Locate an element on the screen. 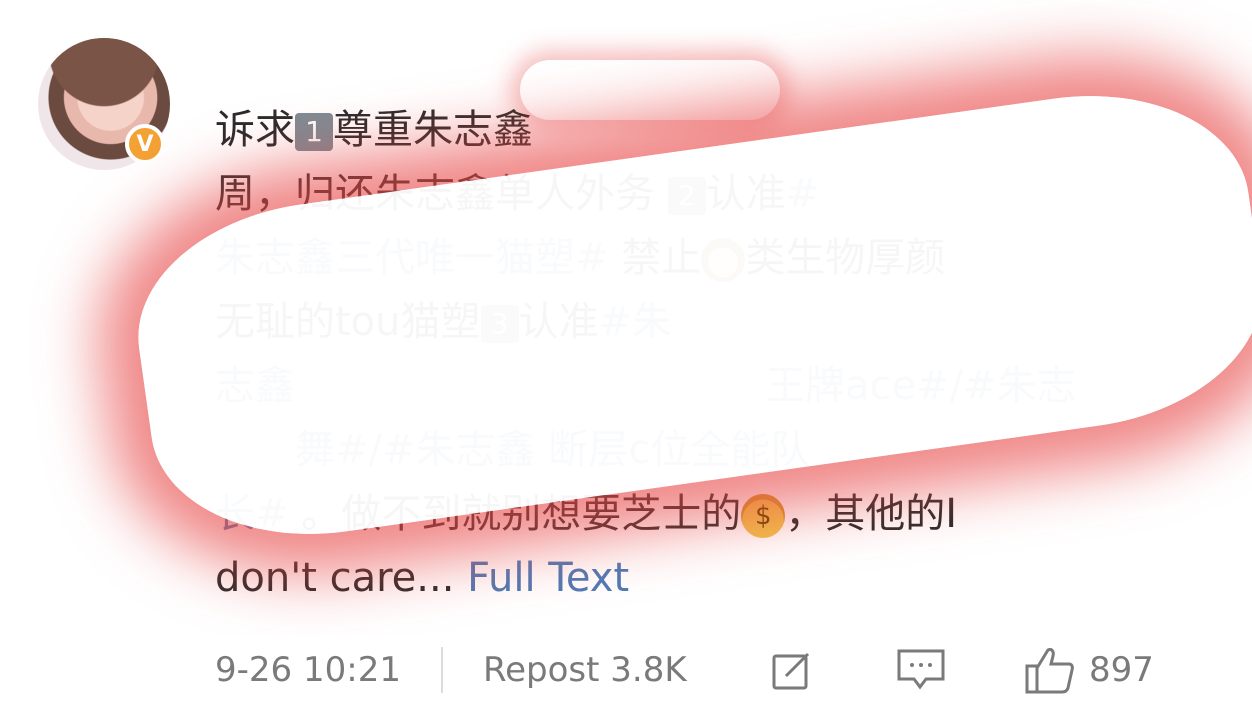 The height and width of the screenshot is (728, 1252). post-line-3: 朱志鑫三代唯一猫塑# 禁止 类生物厚颜 is located at coordinates (715, 258).